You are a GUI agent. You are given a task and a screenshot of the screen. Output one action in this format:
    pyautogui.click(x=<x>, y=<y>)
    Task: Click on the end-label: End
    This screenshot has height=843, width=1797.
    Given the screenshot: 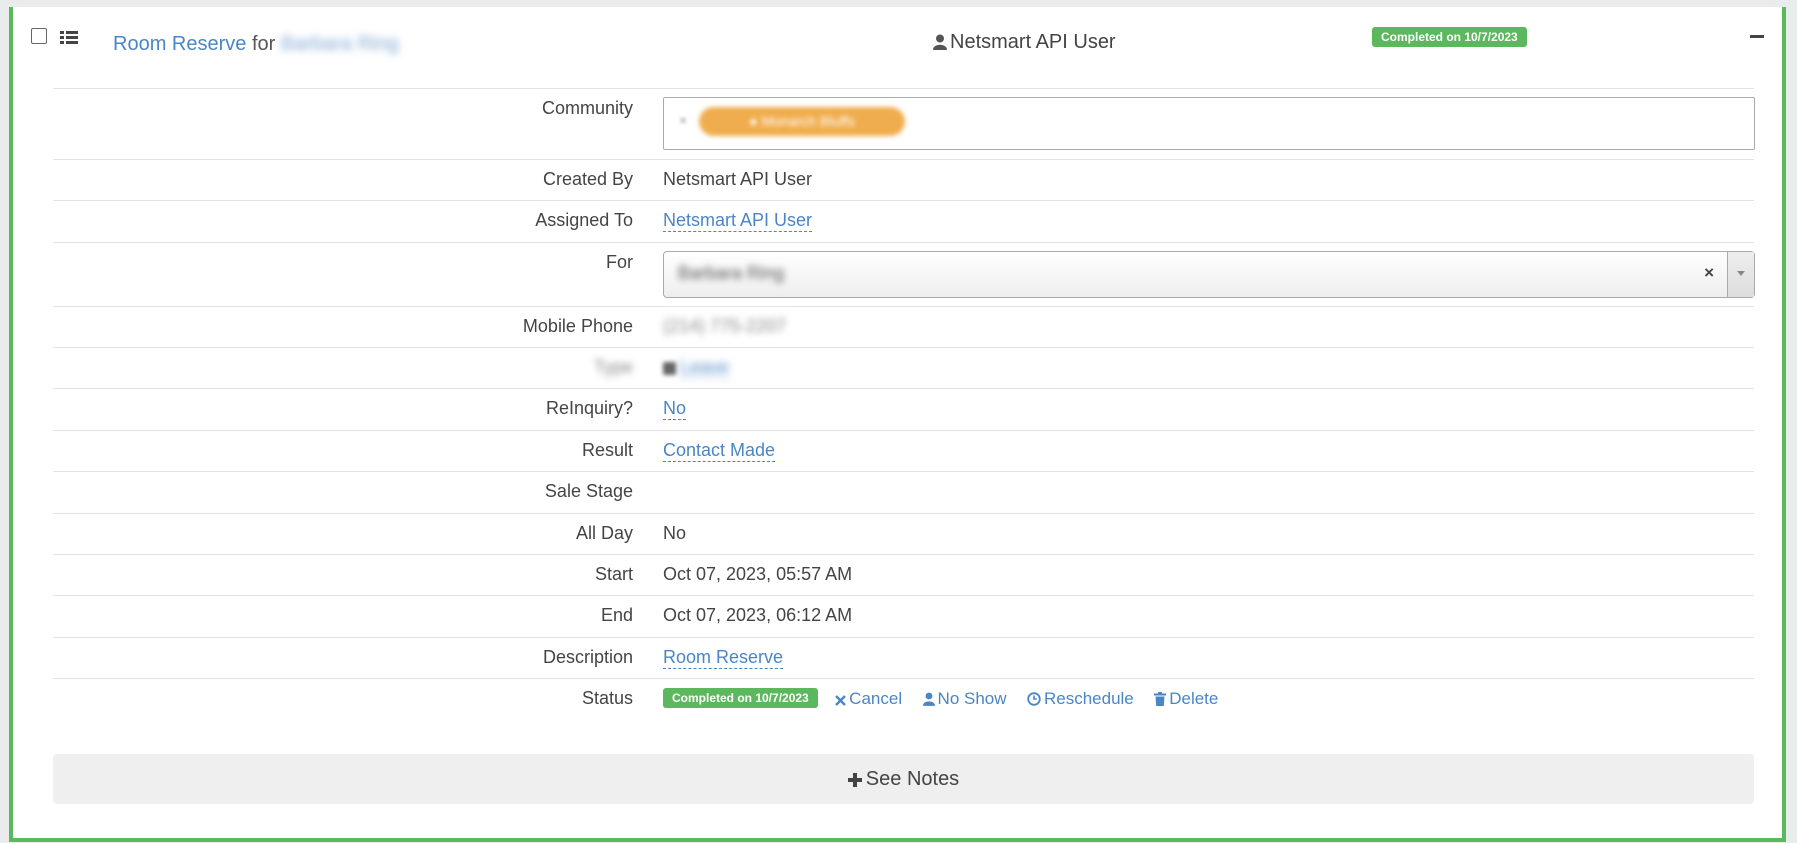 What is the action you would take?
    pyautogui.click(x=616, y=615)
    